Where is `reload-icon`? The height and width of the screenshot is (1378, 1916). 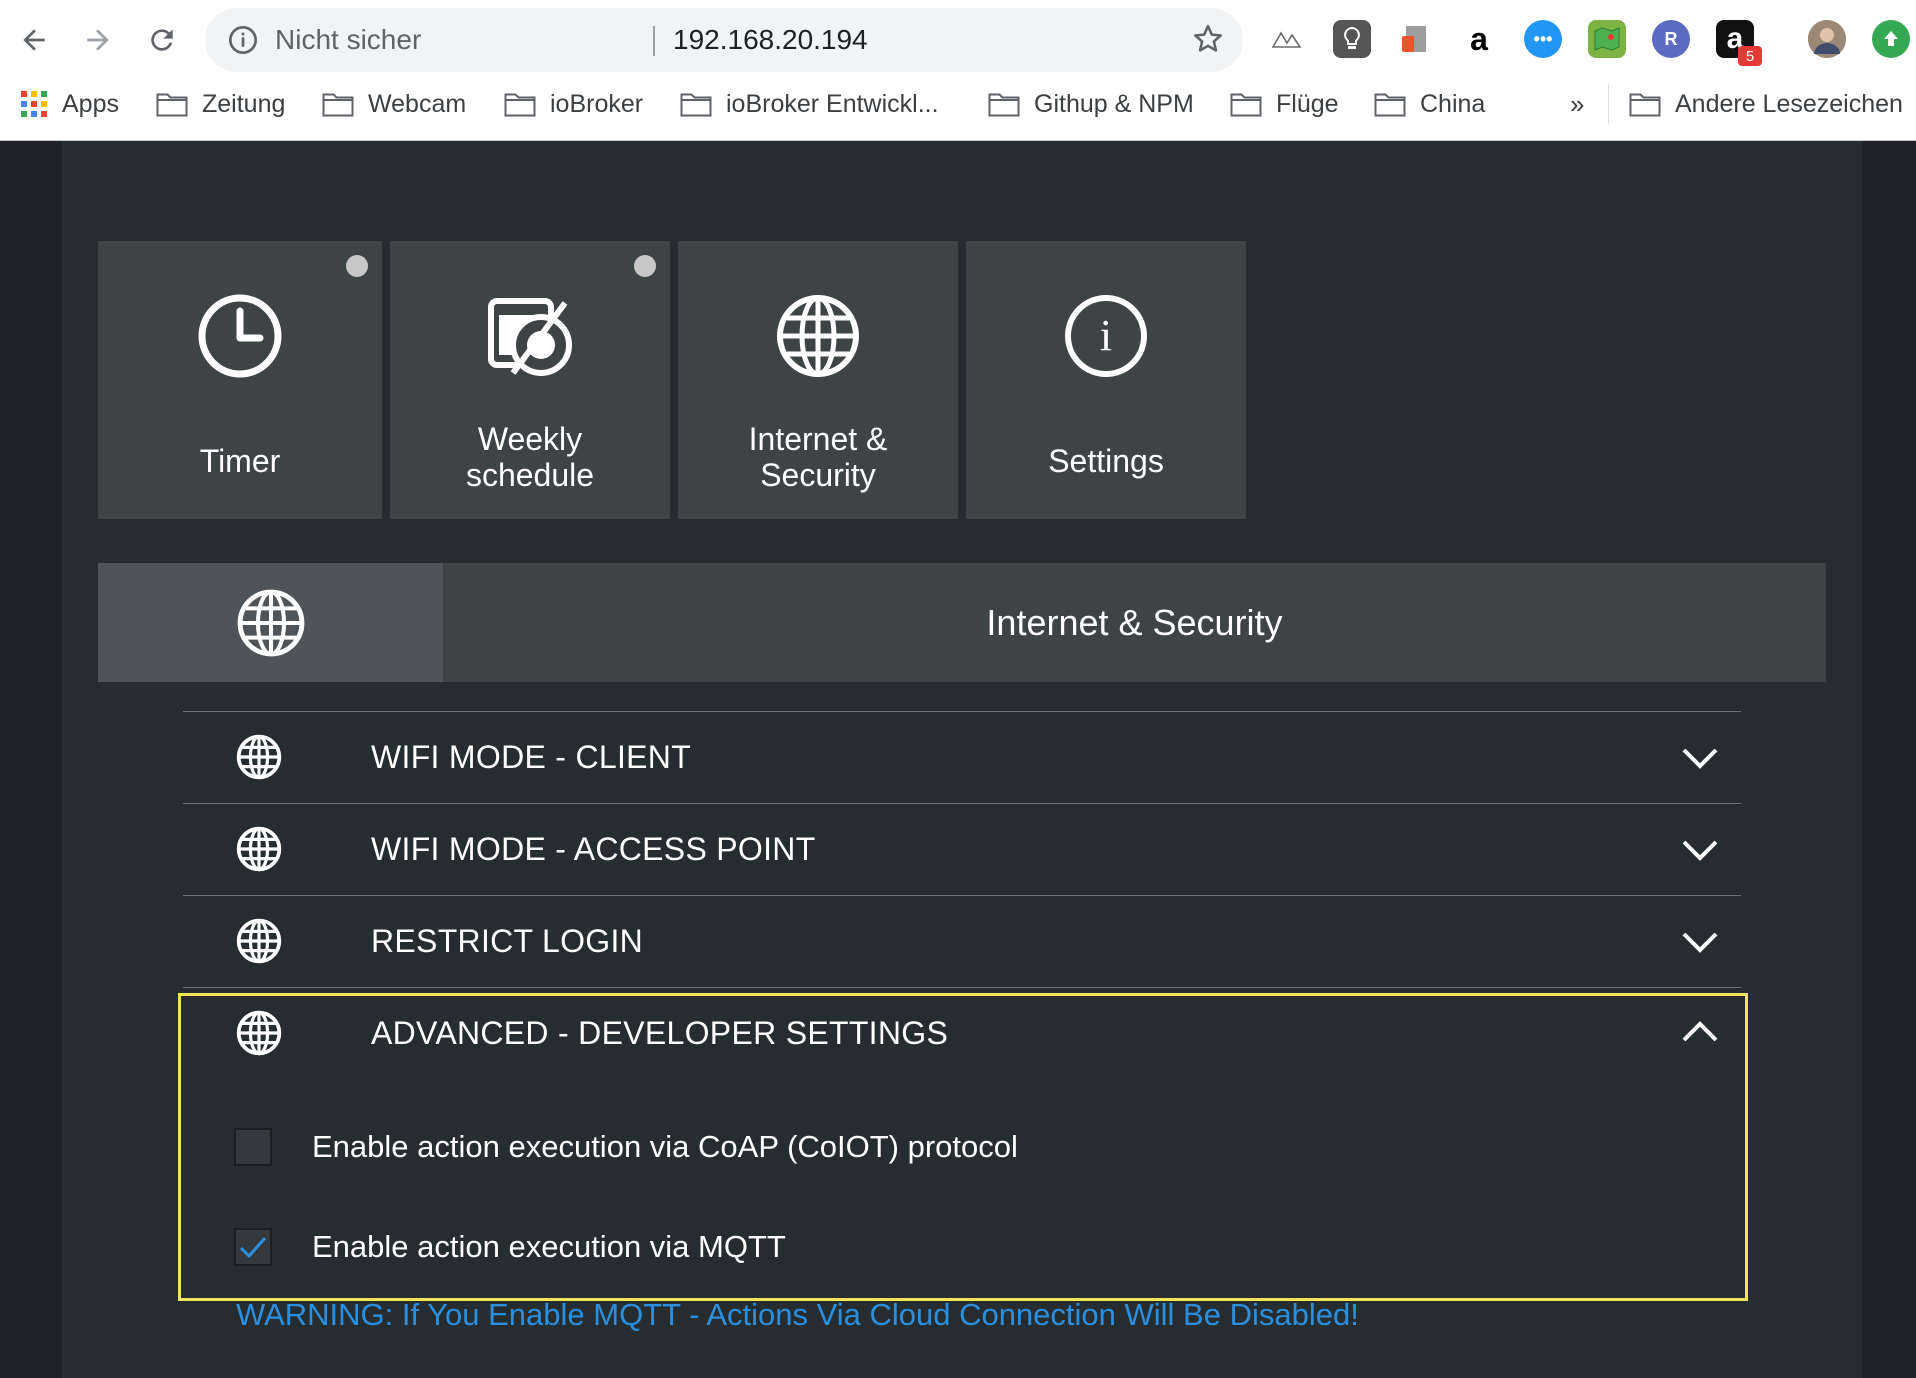
reload-icon is located at coordinates (162, 40).